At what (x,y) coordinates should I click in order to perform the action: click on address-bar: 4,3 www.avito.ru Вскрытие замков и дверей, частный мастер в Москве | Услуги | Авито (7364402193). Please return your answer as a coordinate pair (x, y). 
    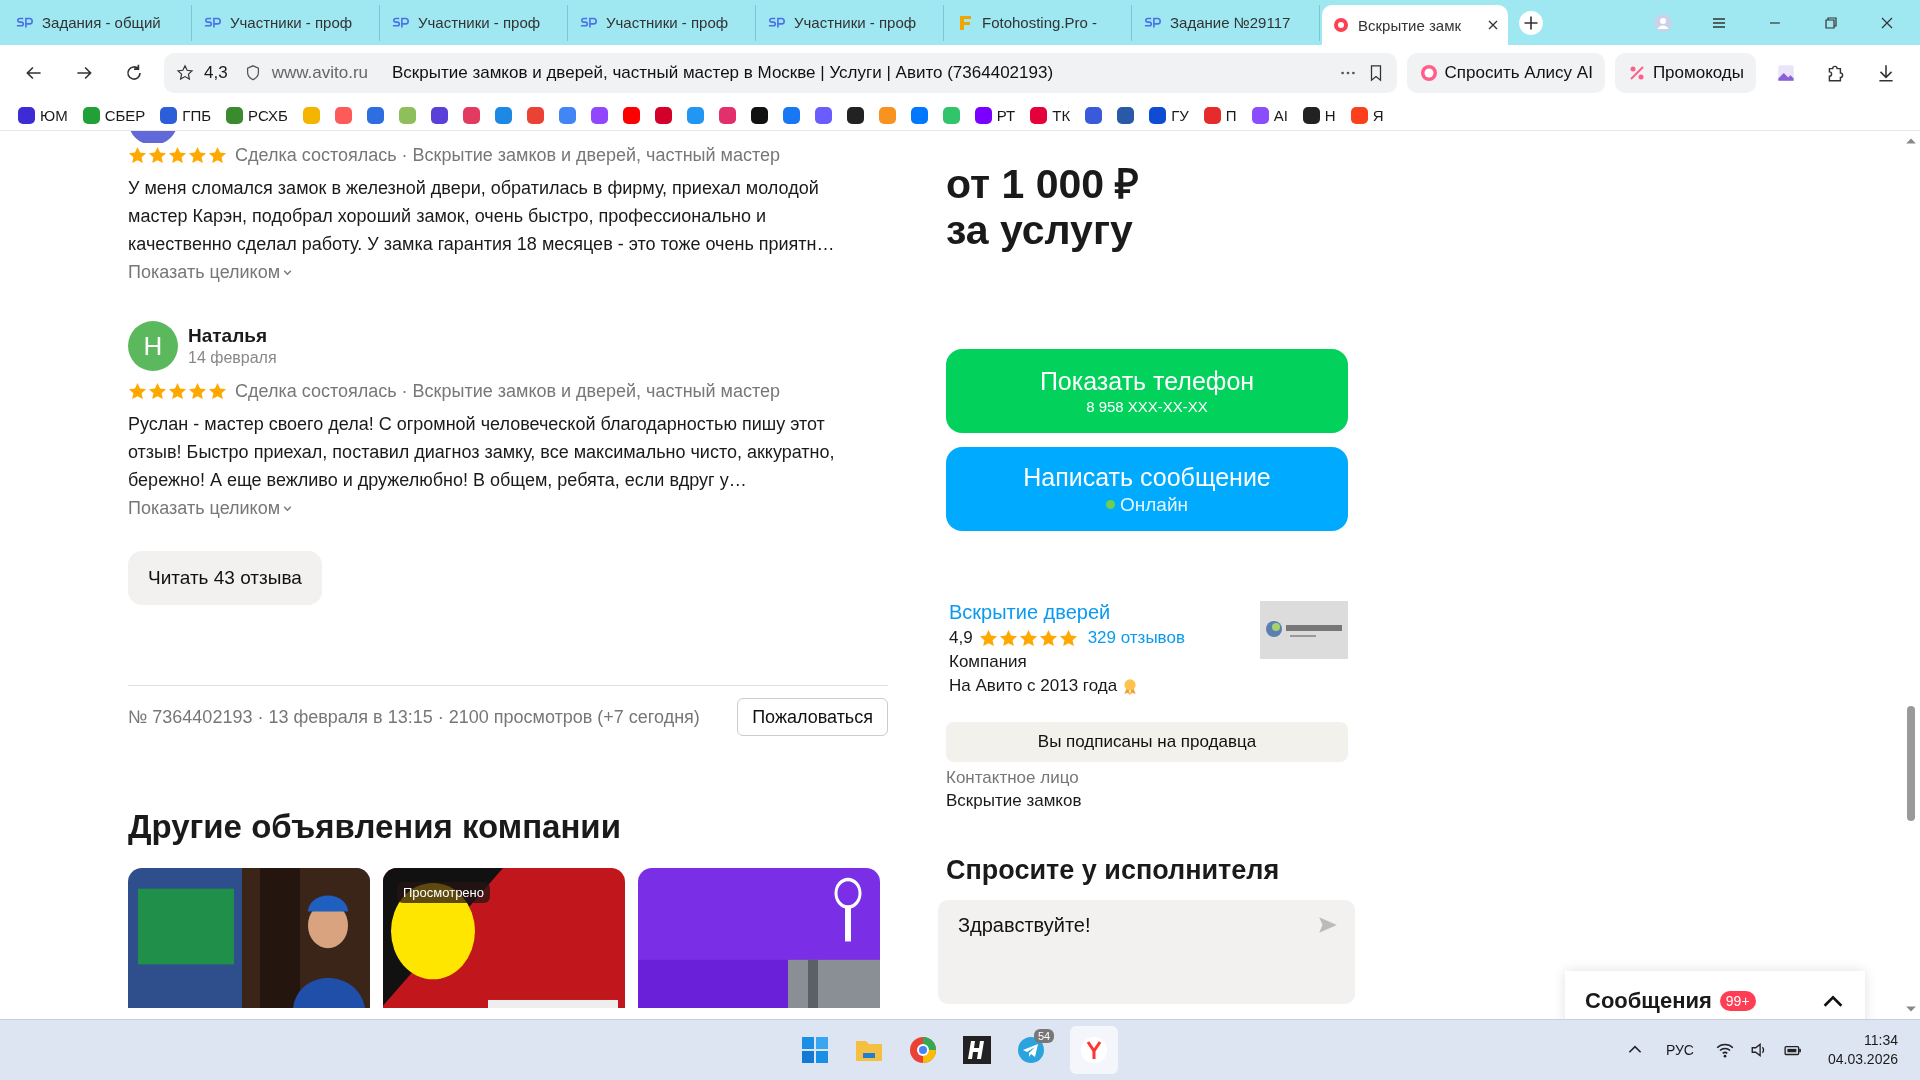
    Looking at the image, I should click on (780, 72).